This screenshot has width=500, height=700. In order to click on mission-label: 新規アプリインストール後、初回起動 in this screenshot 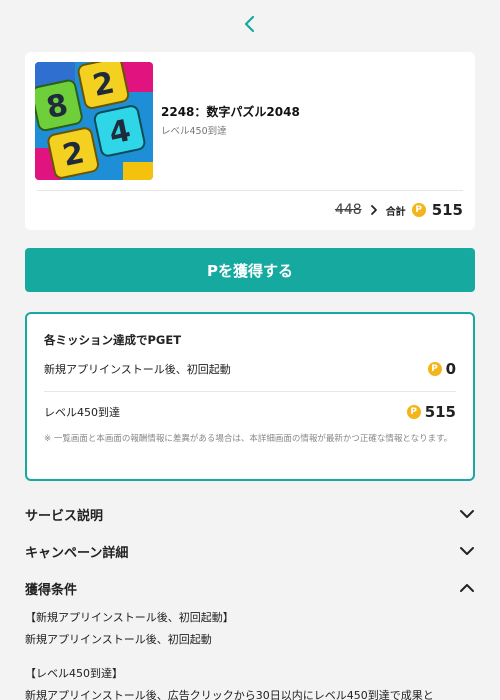, I will do `click(137, 369)`.